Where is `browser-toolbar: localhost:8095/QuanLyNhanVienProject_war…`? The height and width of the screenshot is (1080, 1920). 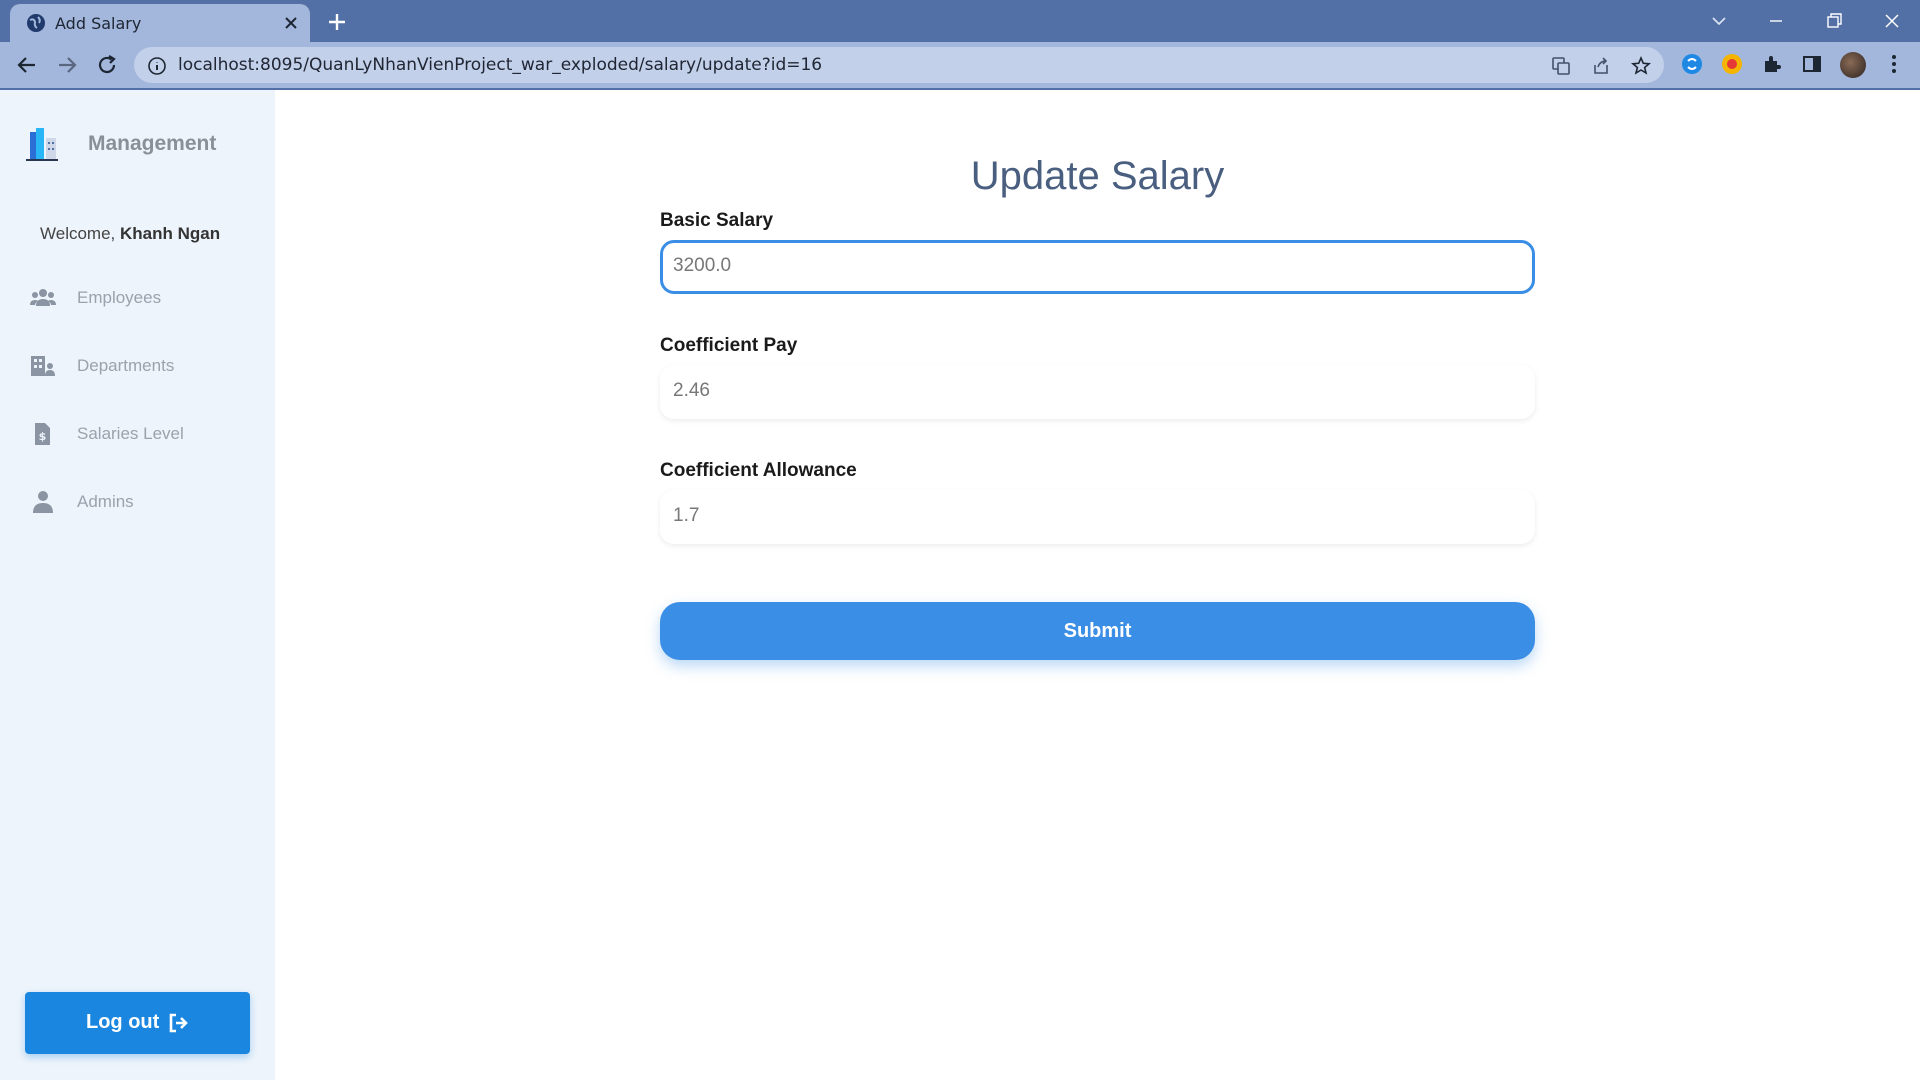
browser-toolbar: localhost:8095/QuanLyNhanVienProject_war… is located at coordinates (960, 65).